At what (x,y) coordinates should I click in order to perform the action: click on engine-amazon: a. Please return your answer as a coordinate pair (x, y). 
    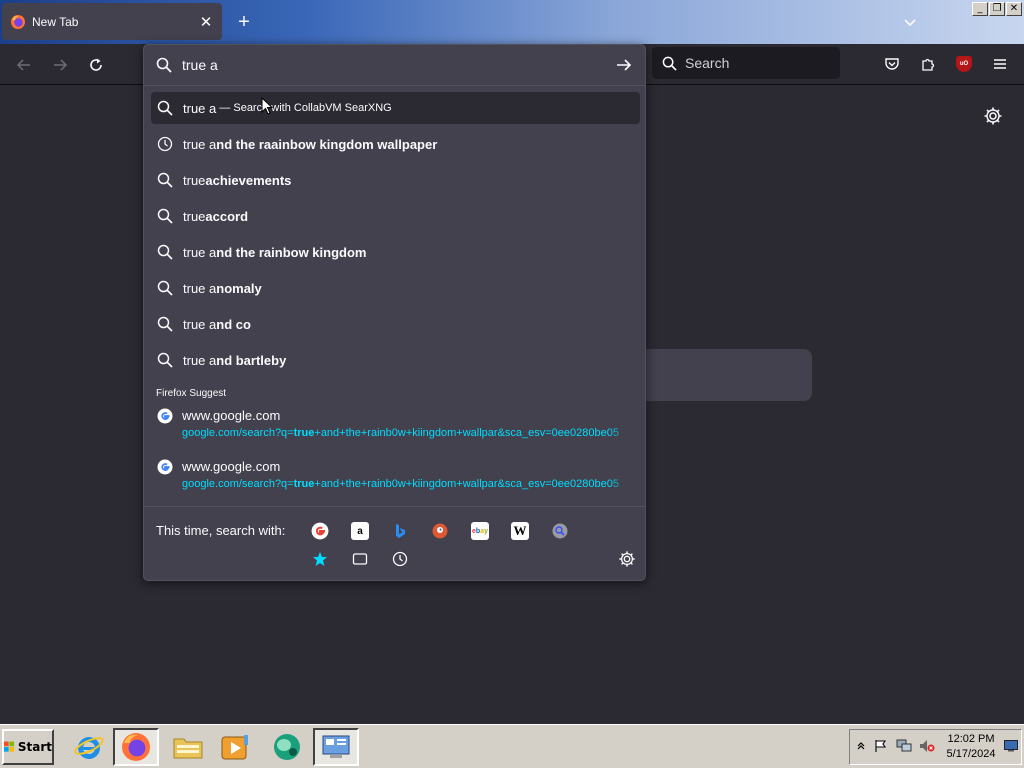
    Looking at the image, I should click on (360, 531).